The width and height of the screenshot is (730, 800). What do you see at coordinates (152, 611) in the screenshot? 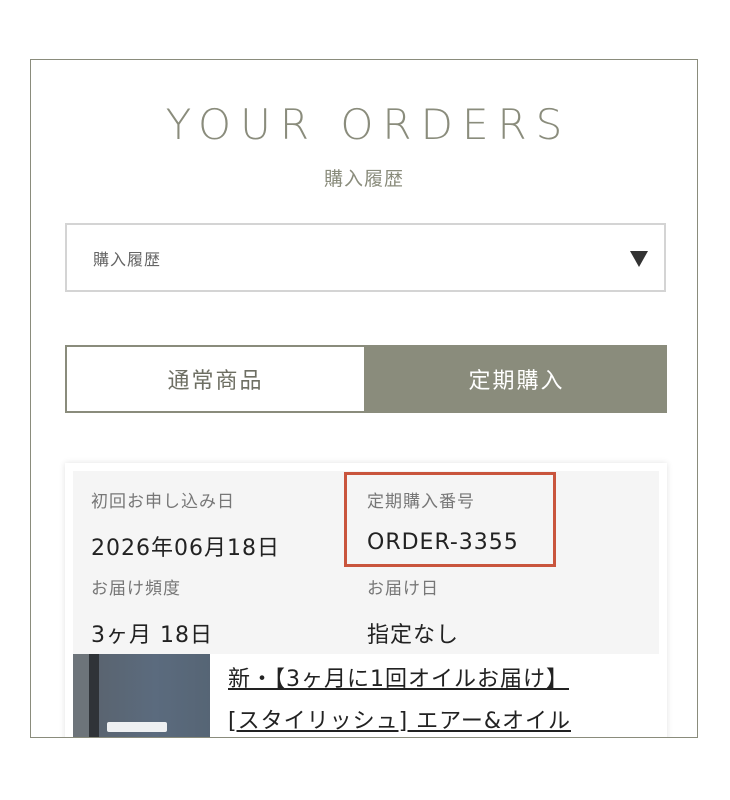
I see `frequency-field: お届け頻度 3ヶ月 18日` at bounding box center [152, 611].